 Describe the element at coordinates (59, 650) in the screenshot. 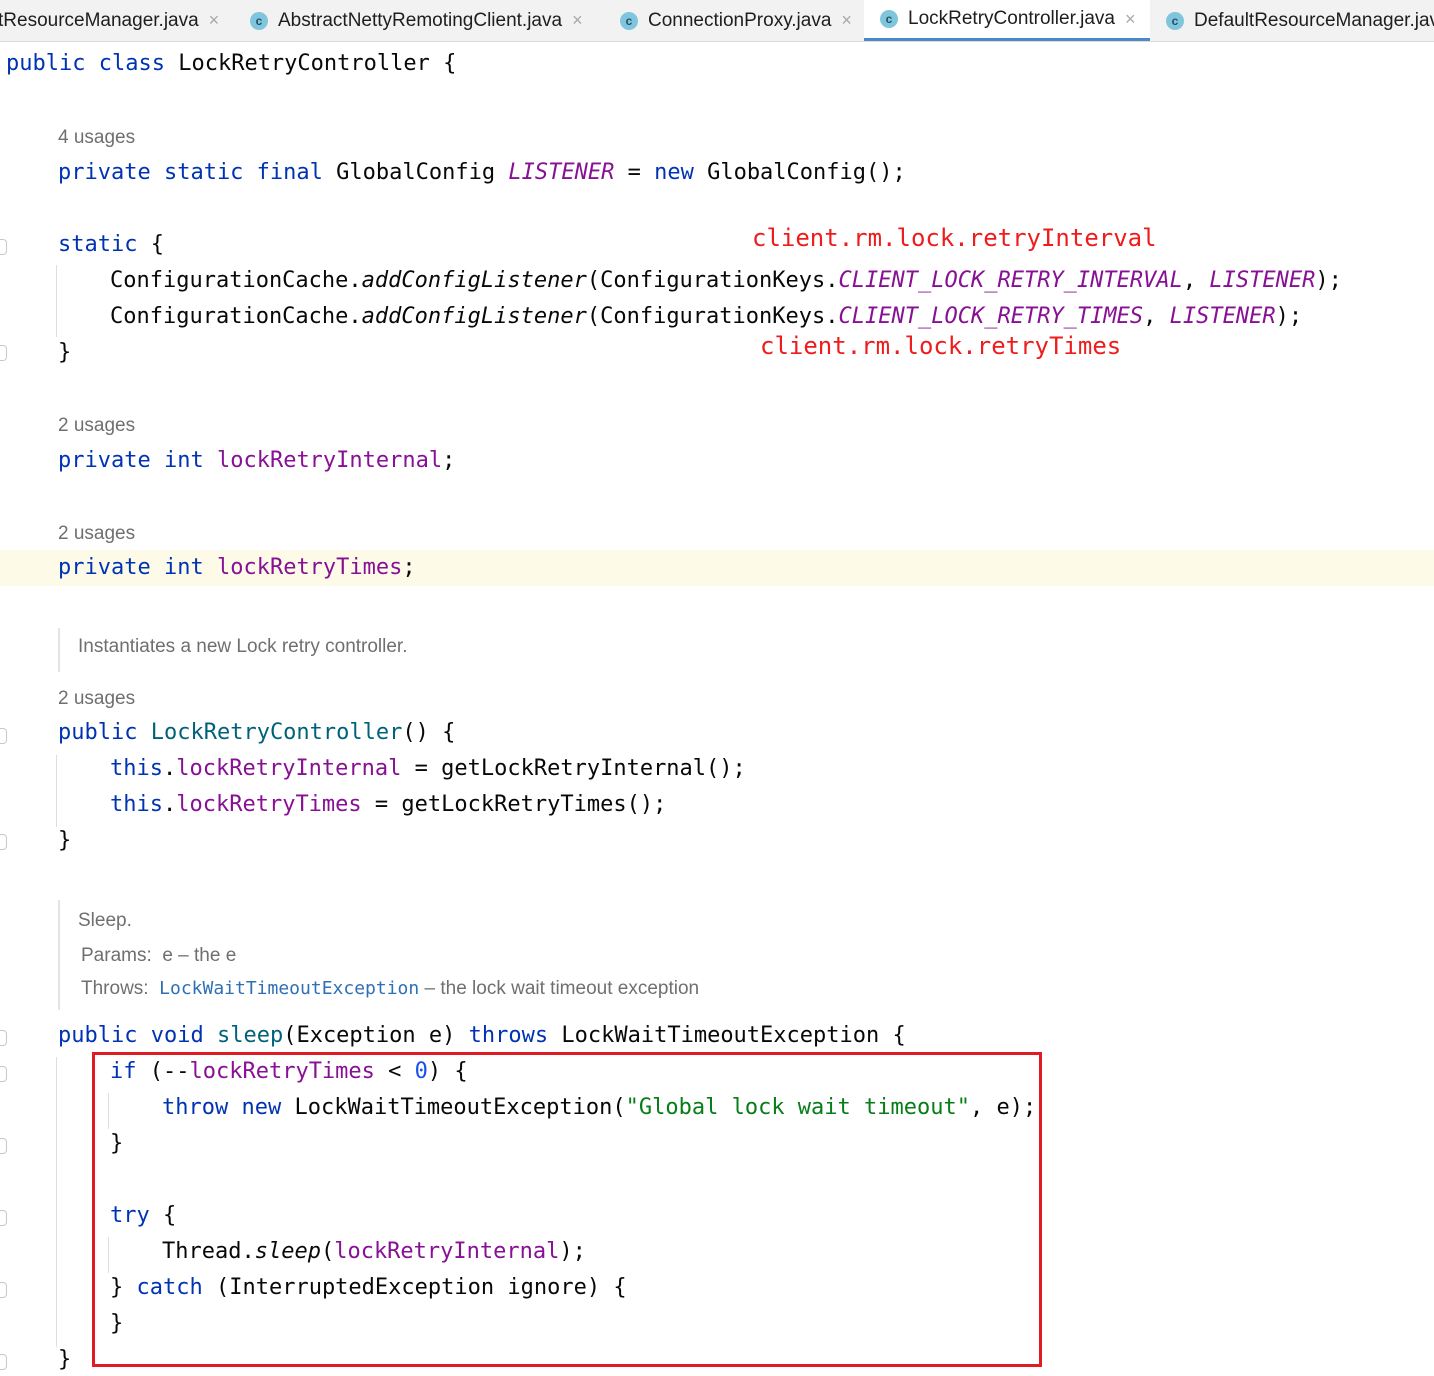

I see `doc-bar` at that location.